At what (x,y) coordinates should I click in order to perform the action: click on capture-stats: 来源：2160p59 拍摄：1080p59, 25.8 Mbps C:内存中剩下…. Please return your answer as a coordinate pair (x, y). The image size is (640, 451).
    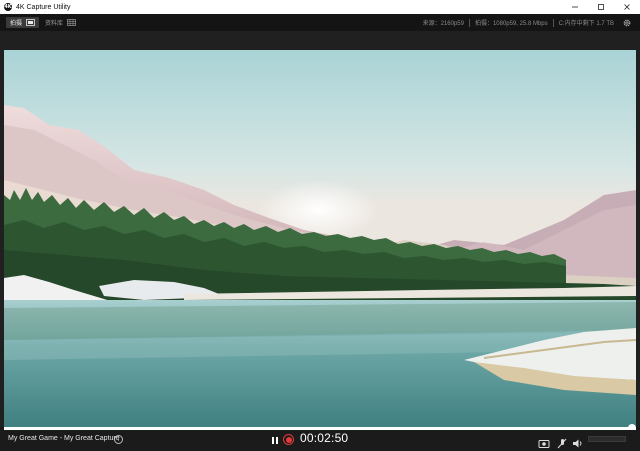
    Looking at the image, I should click on (518, 22).